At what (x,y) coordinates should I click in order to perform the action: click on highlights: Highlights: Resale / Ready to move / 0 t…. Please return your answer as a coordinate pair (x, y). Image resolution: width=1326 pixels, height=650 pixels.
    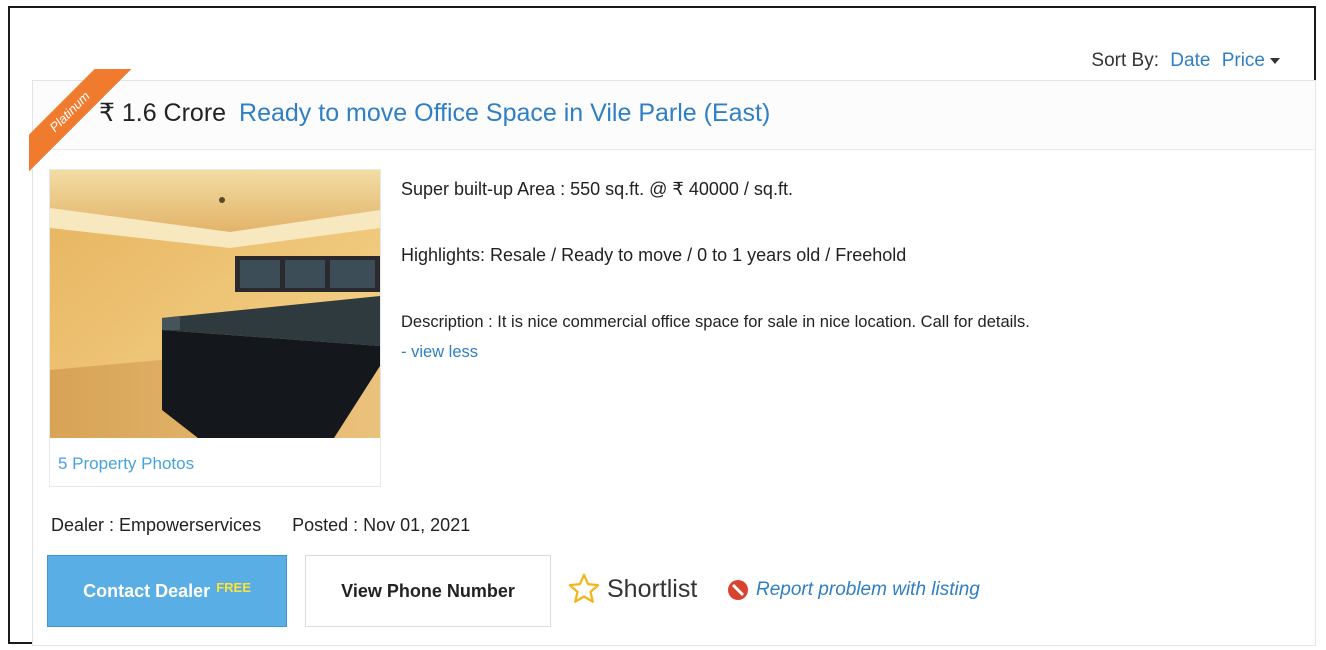
    Looking at the image, I should click on (654, 255).